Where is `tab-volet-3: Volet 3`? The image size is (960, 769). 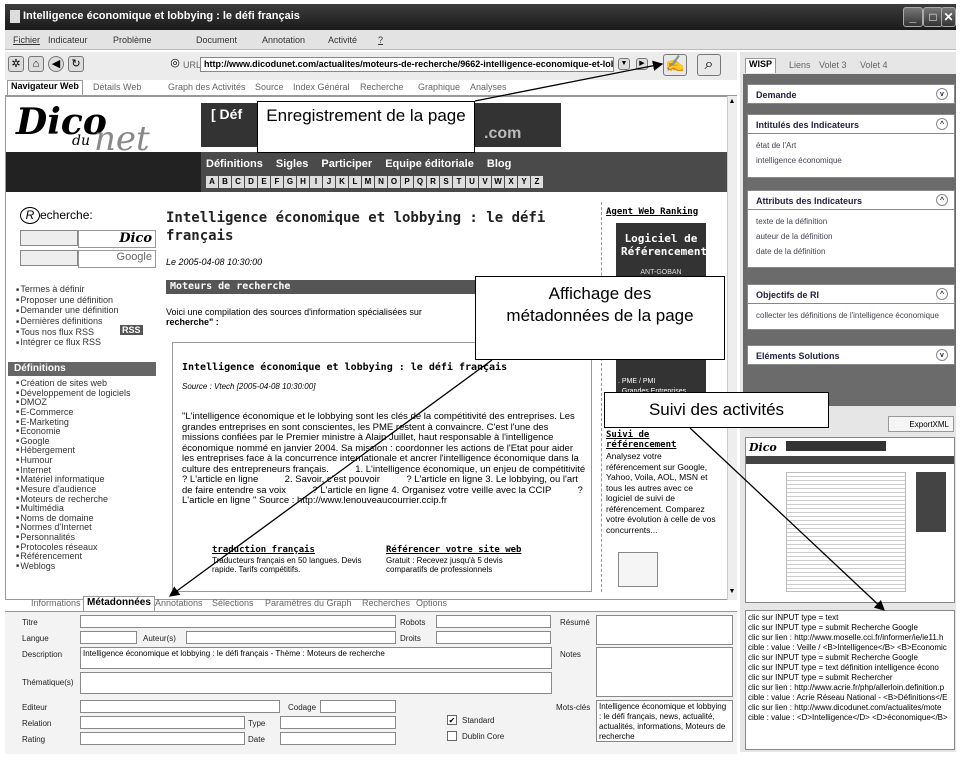
tab-volet-3: Volet 3 is located at coordinates (833, 65).